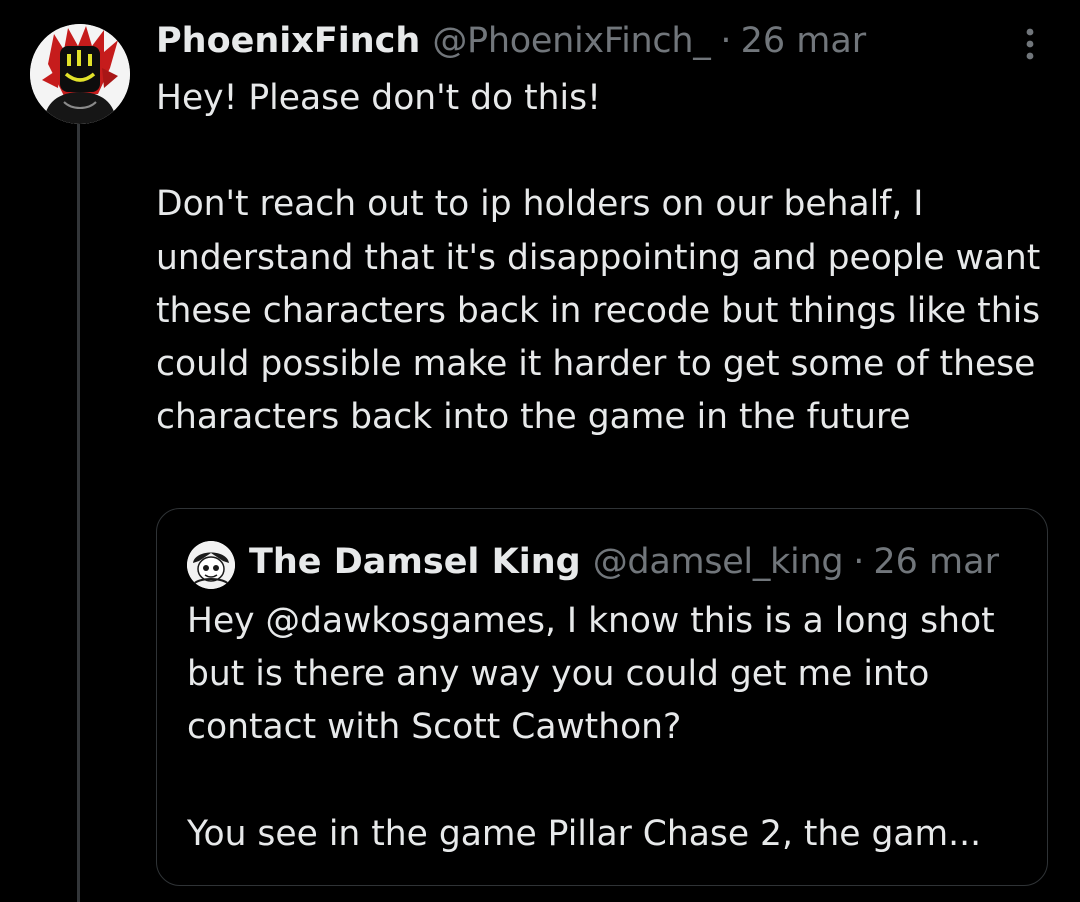  Describe the element at coordinates (288, 41) in the screenshot. I see `author-display-name: PhoenixFinch` at that location.